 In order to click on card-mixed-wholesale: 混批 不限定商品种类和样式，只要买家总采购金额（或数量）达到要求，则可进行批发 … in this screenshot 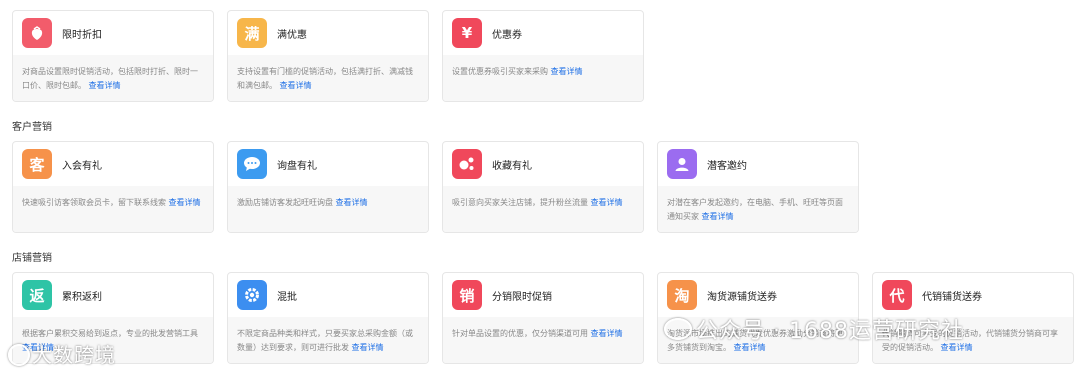, I will do `click(328, 318)`.